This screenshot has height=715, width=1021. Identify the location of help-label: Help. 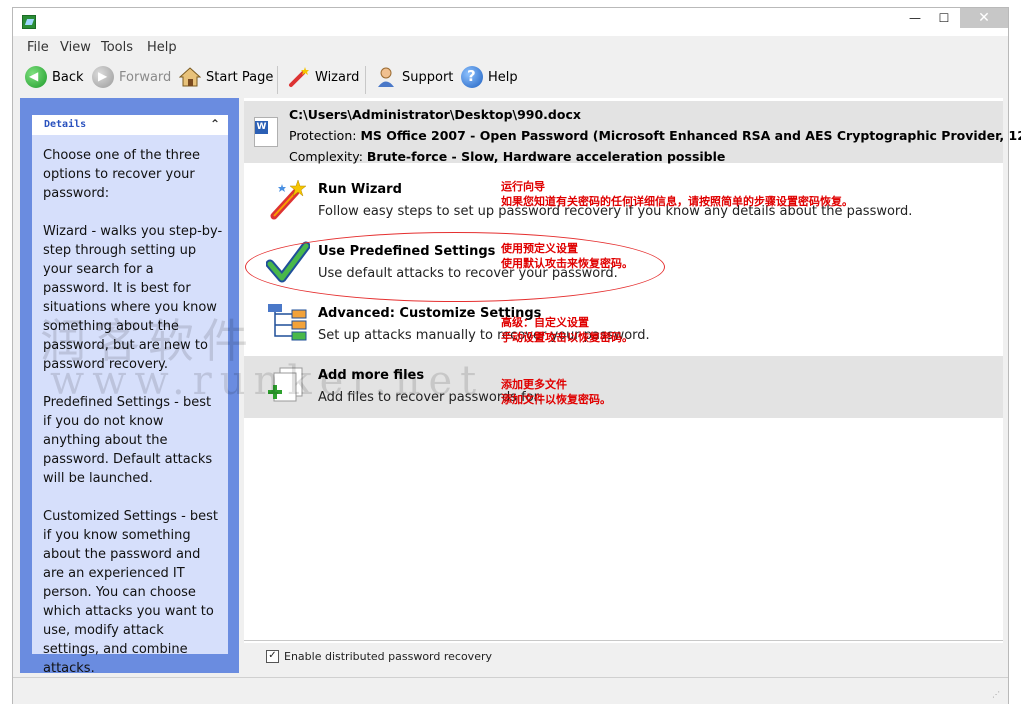
(503, 77).